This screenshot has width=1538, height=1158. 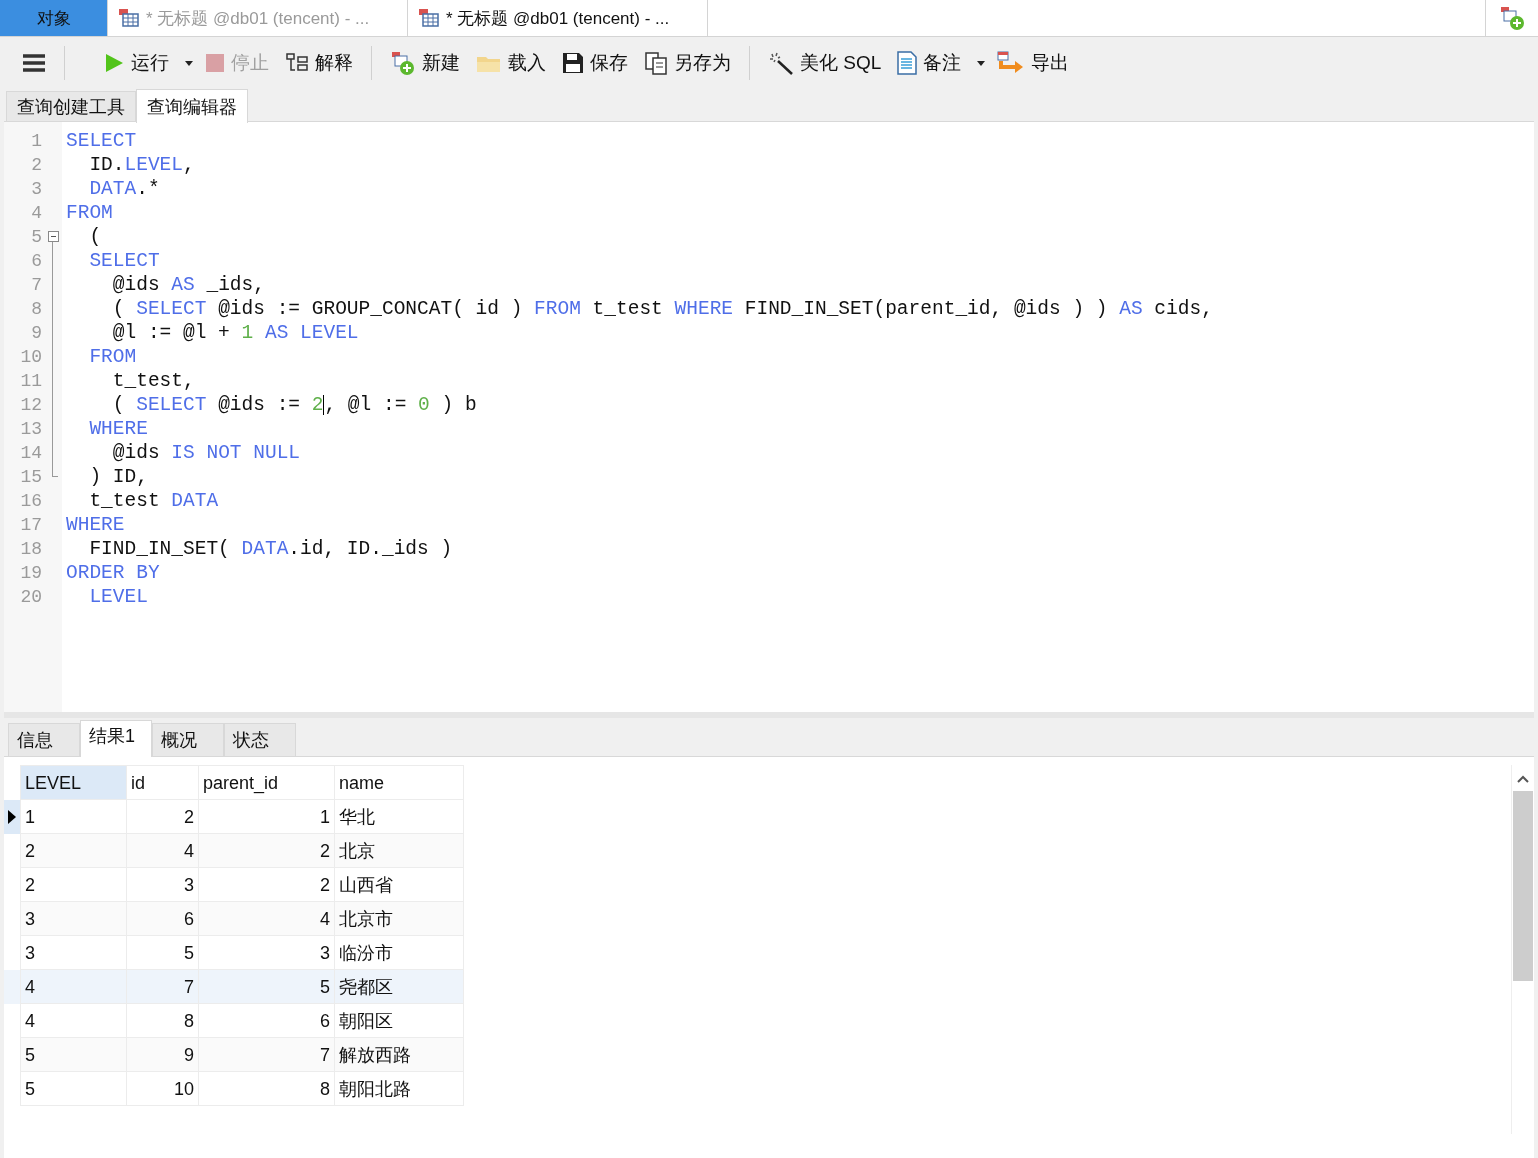 I want to click on line-number: 4, so click(x=36, y=213).